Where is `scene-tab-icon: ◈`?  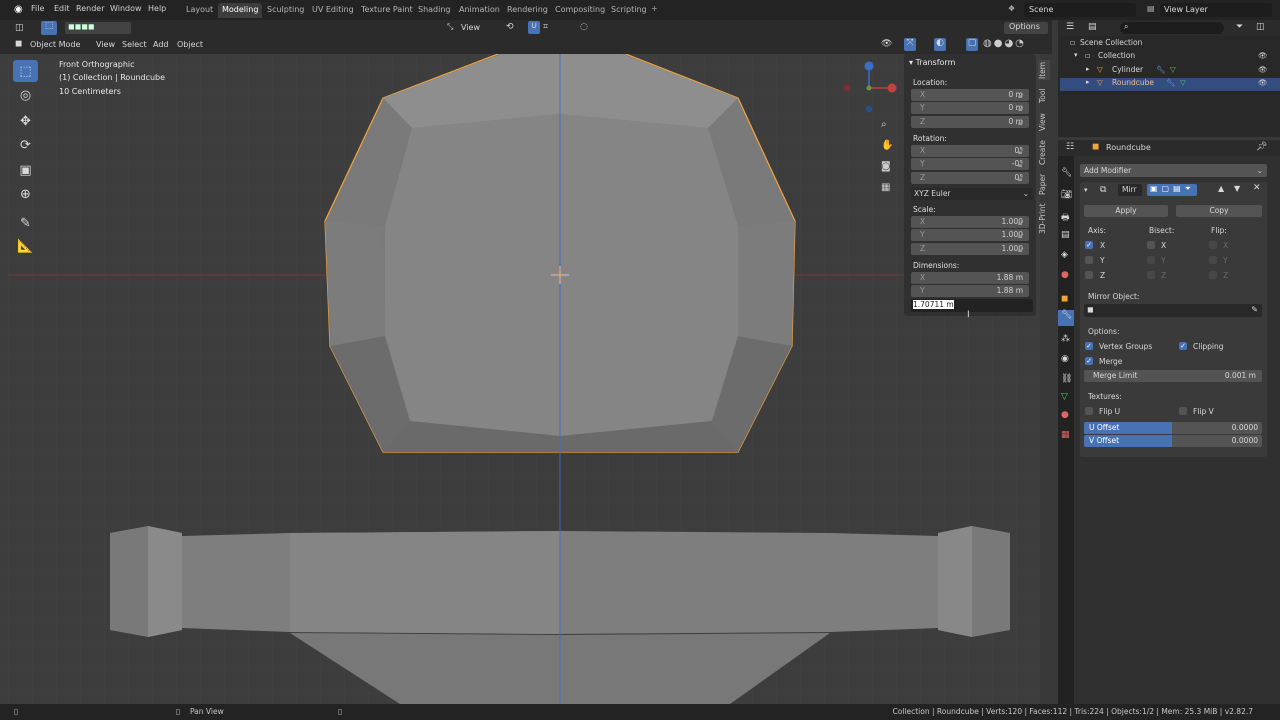 scene-tab-icon: ◈ is located at coordinates (1064, 255).